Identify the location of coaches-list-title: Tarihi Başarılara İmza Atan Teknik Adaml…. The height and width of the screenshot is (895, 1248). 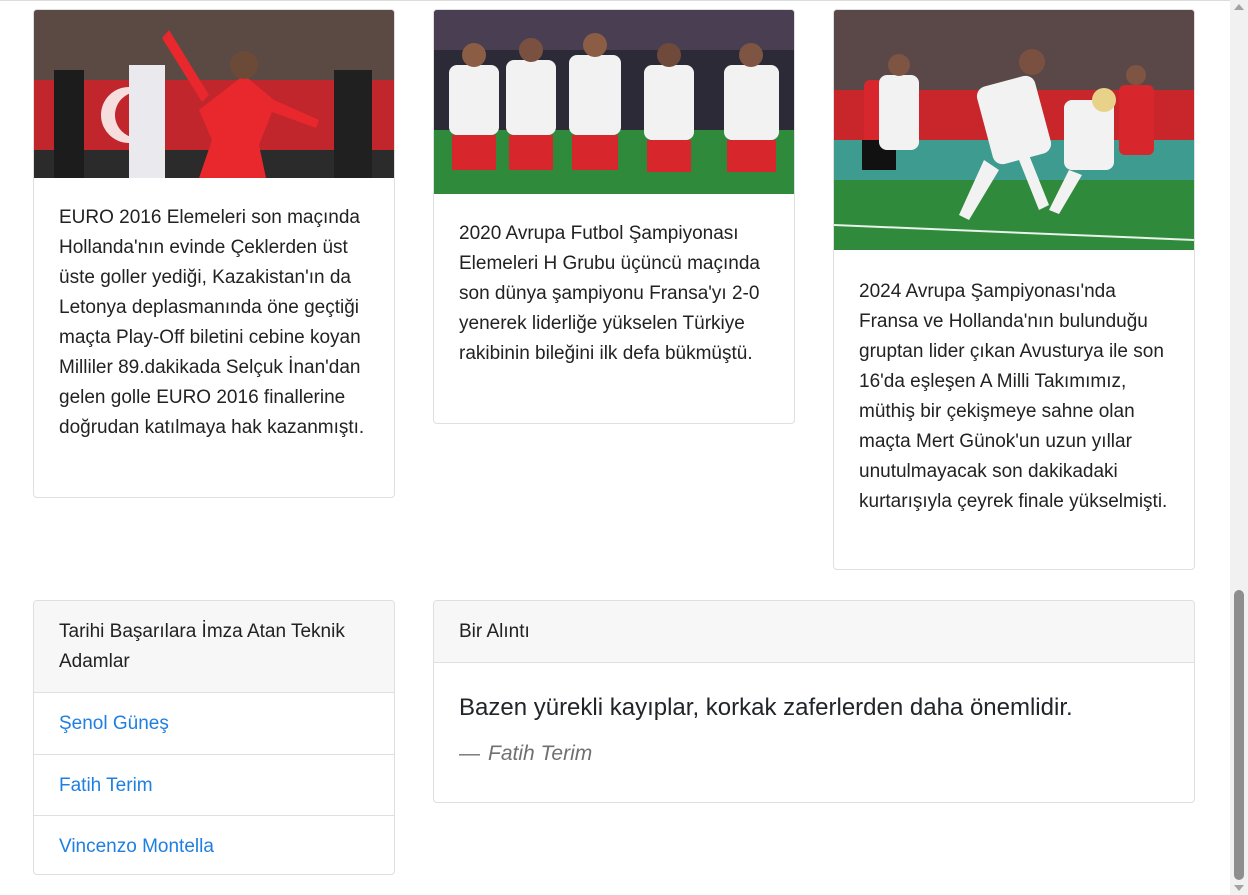
(214, 647).